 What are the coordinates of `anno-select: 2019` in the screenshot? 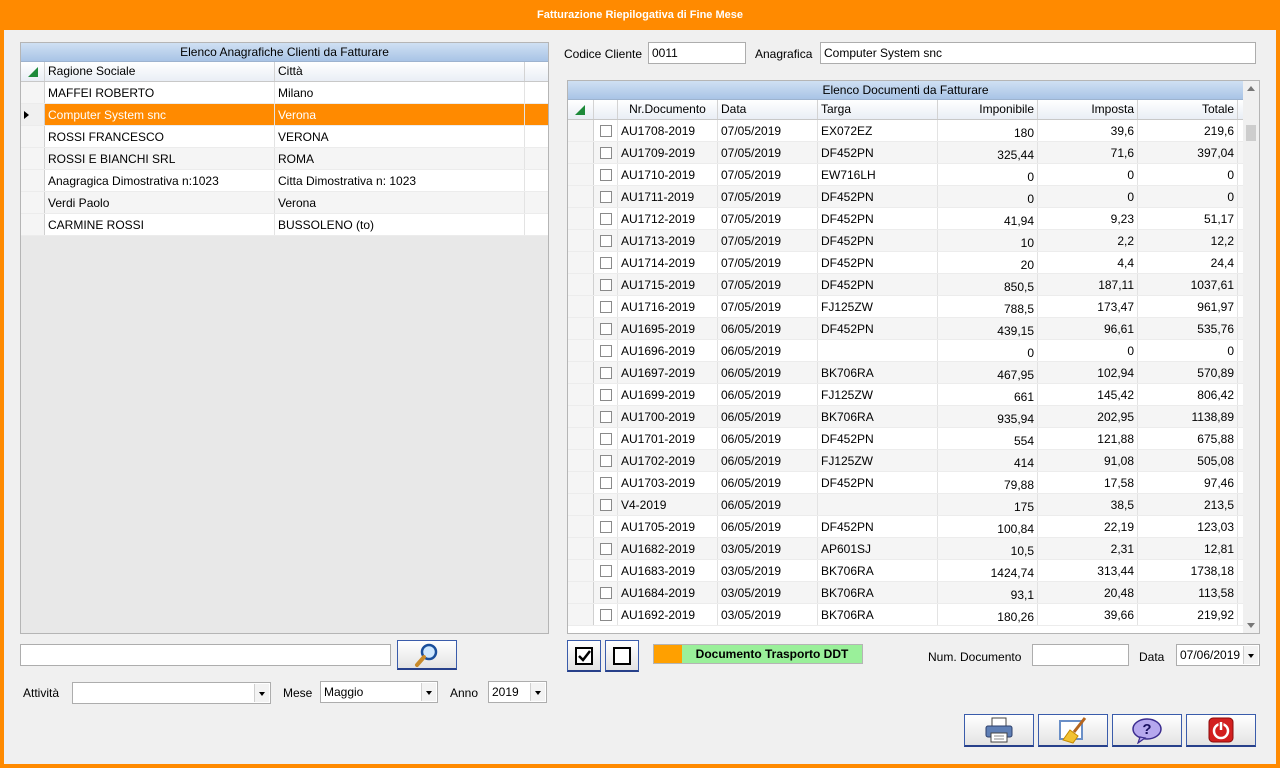 It's located at (517, 692).